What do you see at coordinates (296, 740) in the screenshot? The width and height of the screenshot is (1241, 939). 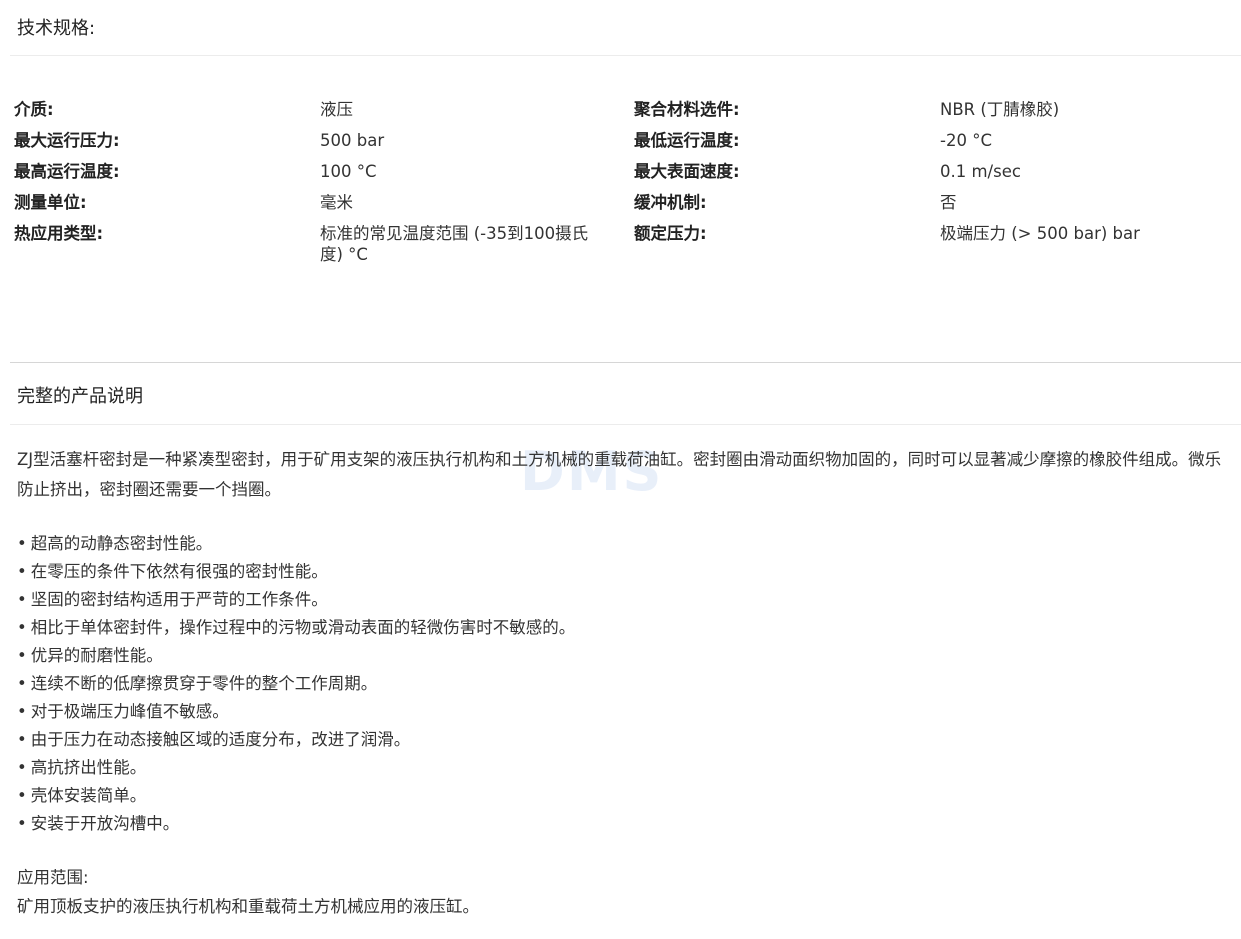 I see `list-item: 由于压力在动态接触区域的适度分布，改进了润滑。` at bounding box center [296, 740].